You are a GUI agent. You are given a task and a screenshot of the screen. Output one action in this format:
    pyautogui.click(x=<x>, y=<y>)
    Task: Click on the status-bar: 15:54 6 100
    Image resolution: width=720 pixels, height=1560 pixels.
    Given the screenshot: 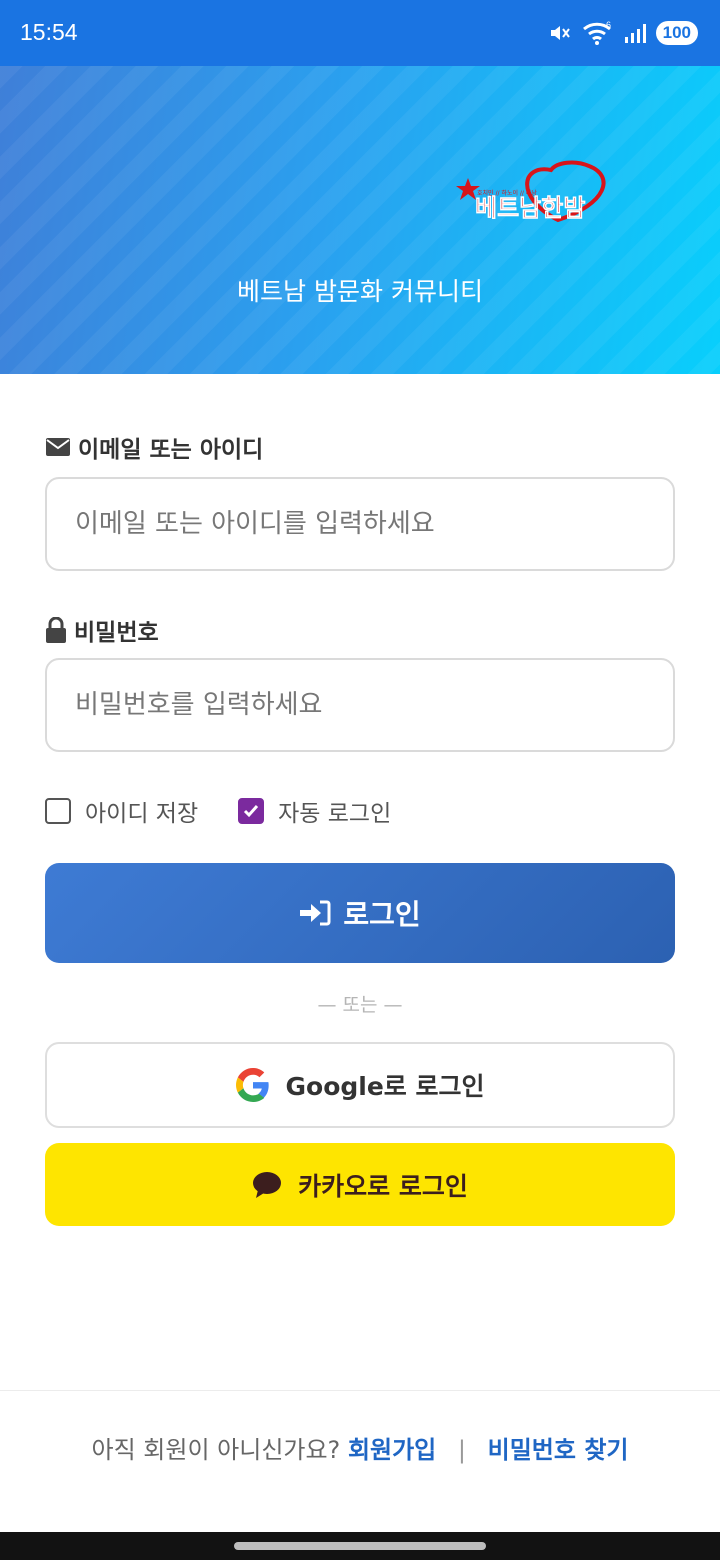 What is the action you would take?
    pyautogui.click(x=360, y=33)
    